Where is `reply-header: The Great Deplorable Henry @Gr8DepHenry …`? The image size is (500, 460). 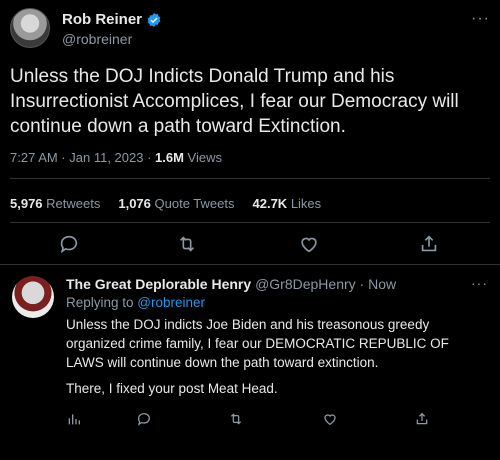 reply-header: The Great Deplorable Henry @Gr8DepHenry … is located at coordinates (231, 284).